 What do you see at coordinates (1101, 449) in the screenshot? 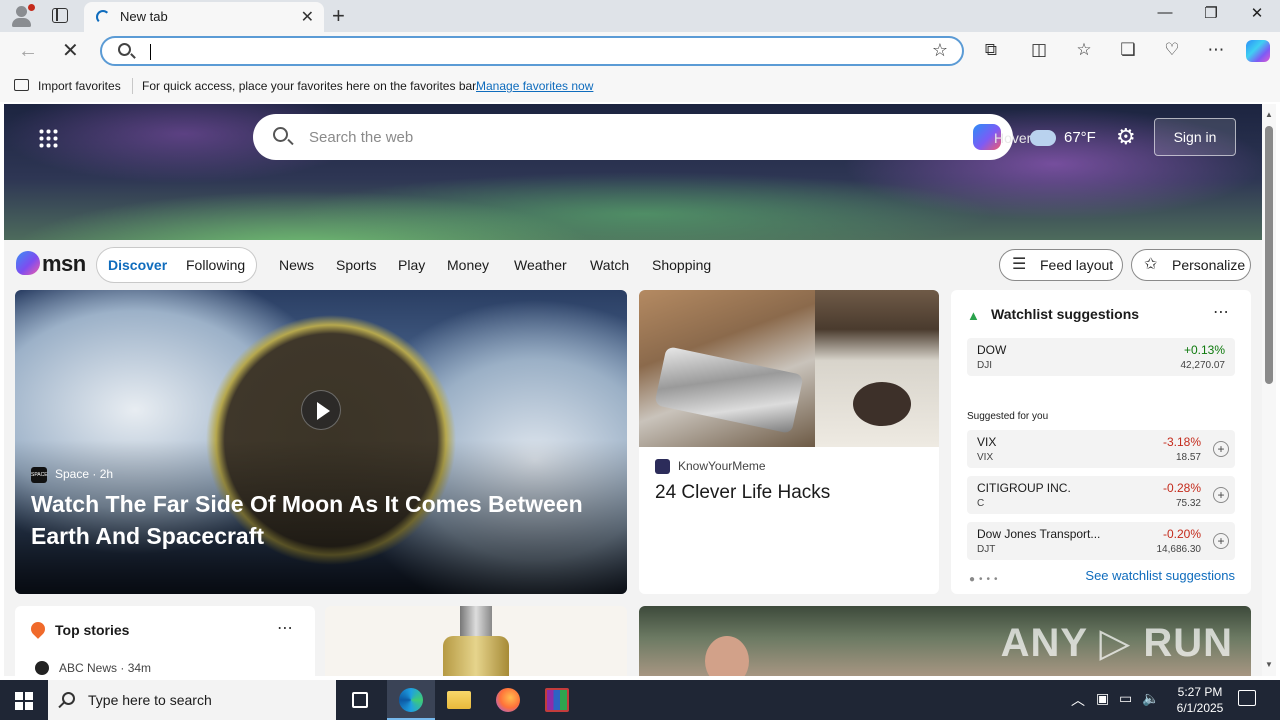
I see `watchlist-row: VIX VIX -3.18% 18.57 +` at bounding box center [1101, 449].